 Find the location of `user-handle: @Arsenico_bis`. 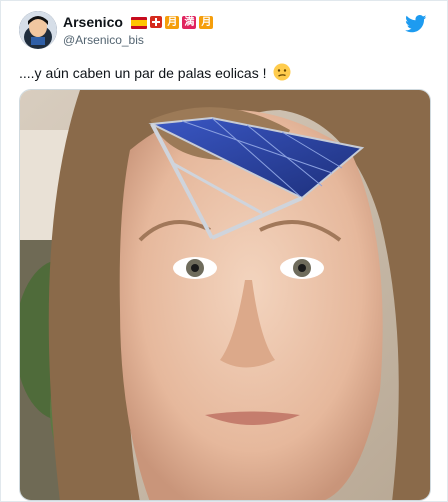

user-handle: @Arsenico_bis is located at coordinates (138, 40).